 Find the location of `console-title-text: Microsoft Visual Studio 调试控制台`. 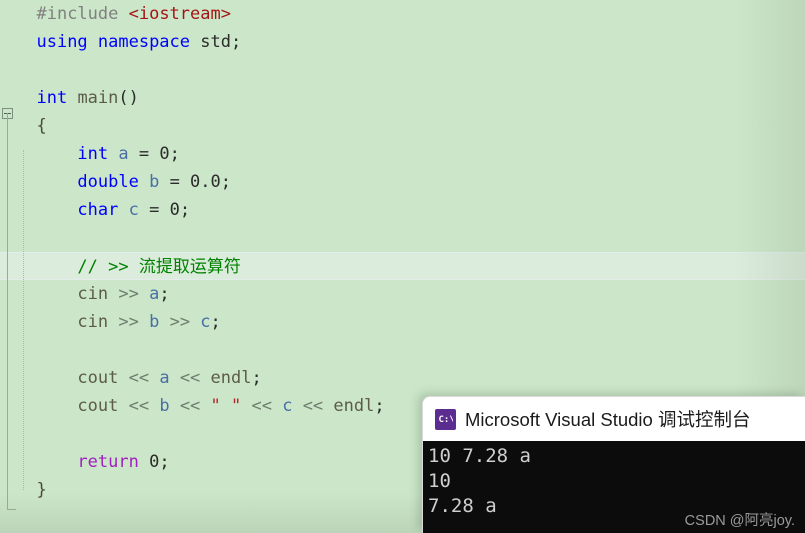

console-title-text: Microsoft Visual Studio 调试控制台 is located at coordinates (608, 419).